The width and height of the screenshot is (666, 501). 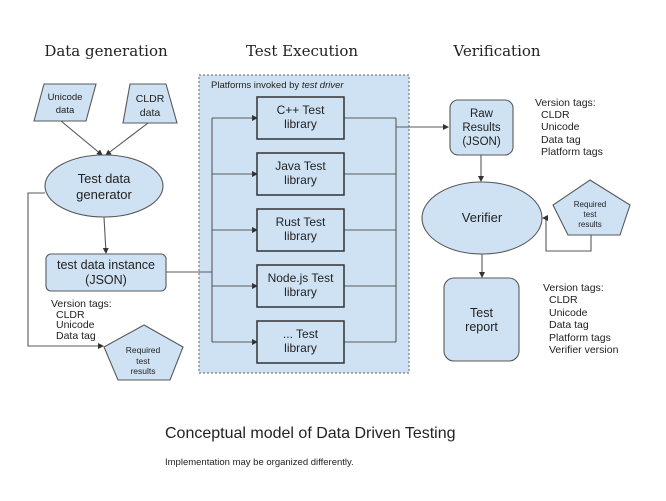 What do you see at coordinates (481, 142) in the screenshot?
I see `raw-results-line3: (JSON)` at bounding box center [481, 142].